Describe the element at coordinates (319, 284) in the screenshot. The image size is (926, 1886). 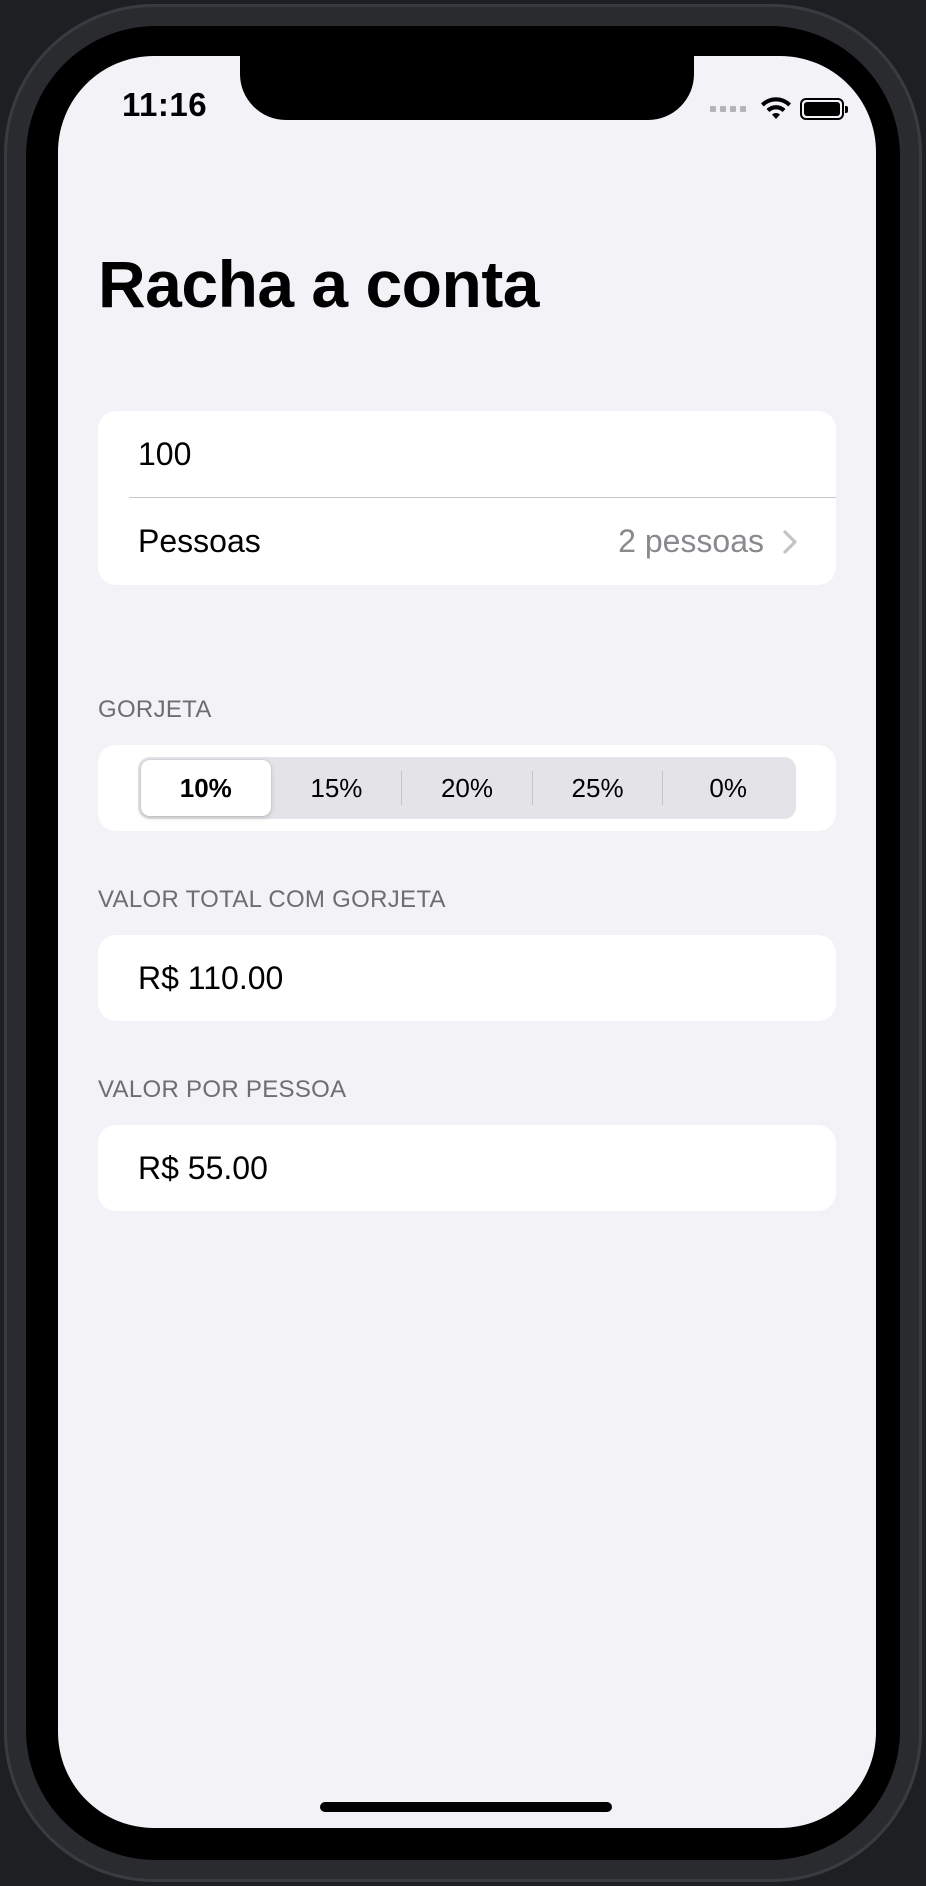
I see `page-title: Racha a conta` at that location.